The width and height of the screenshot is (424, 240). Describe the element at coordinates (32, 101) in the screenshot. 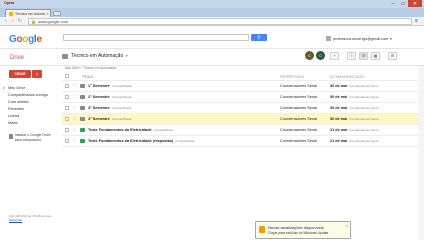

I see `sidebar-item-com-estrela: Com estrela` at that location.